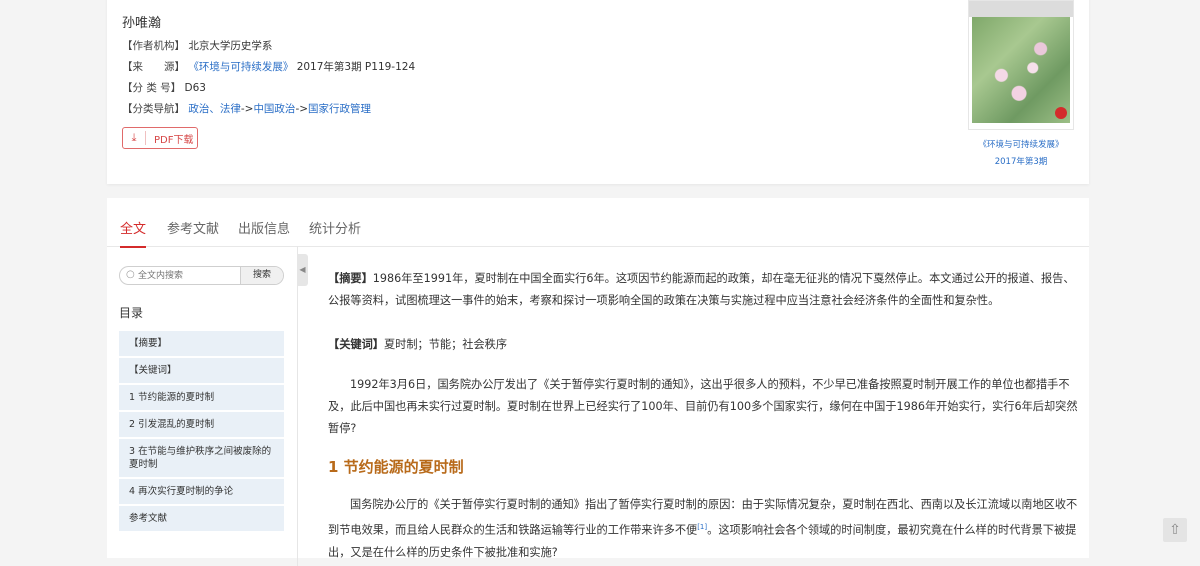  What do you see at coordinates (133, 233) in the screenshot?
I see `tab-fulltext: 全文` at bounding box center [133, 233].